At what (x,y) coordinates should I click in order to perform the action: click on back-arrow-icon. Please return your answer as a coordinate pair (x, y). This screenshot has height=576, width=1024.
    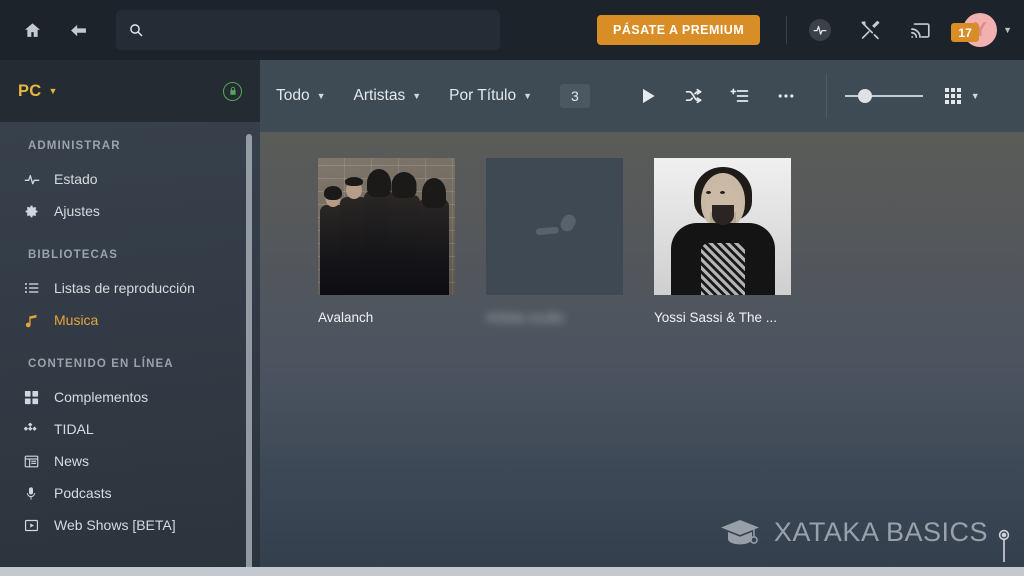
    Looking at the image, I should click on (78, 30).